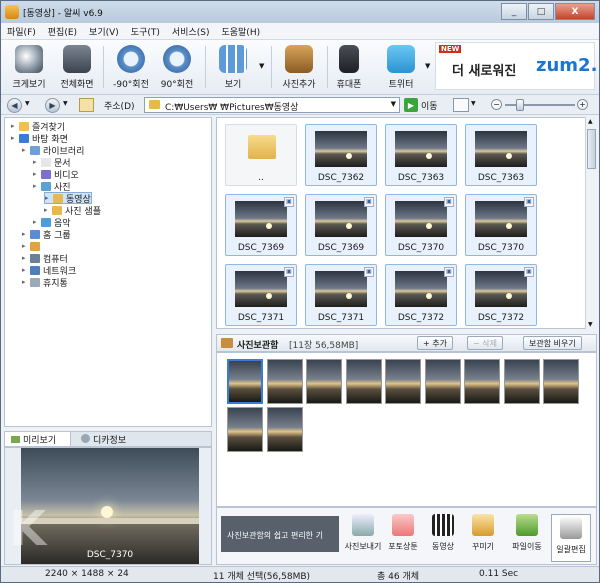 The height and width of the screenshot is (583, 600). What do you see at coordinates (21, 31) in the screenshot?
I see `menu-file: 파일(F)` at bounding box center [21, 31].